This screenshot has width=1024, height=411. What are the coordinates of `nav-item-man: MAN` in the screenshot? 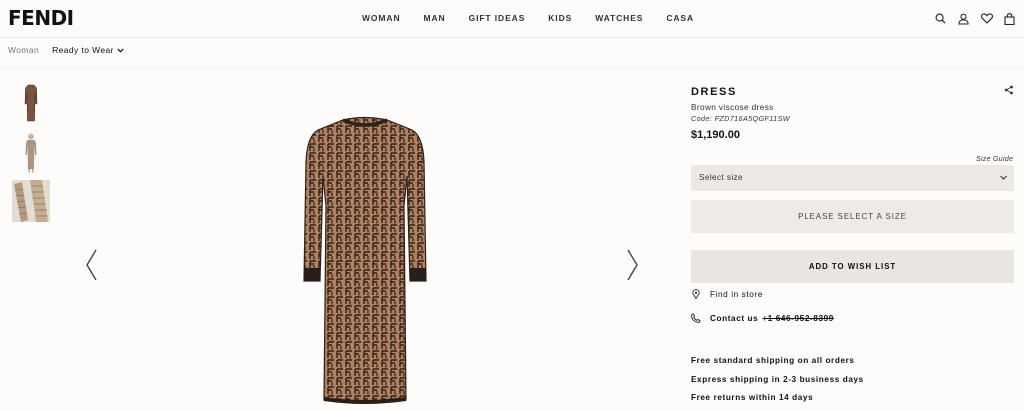 It's located at (435, 18).